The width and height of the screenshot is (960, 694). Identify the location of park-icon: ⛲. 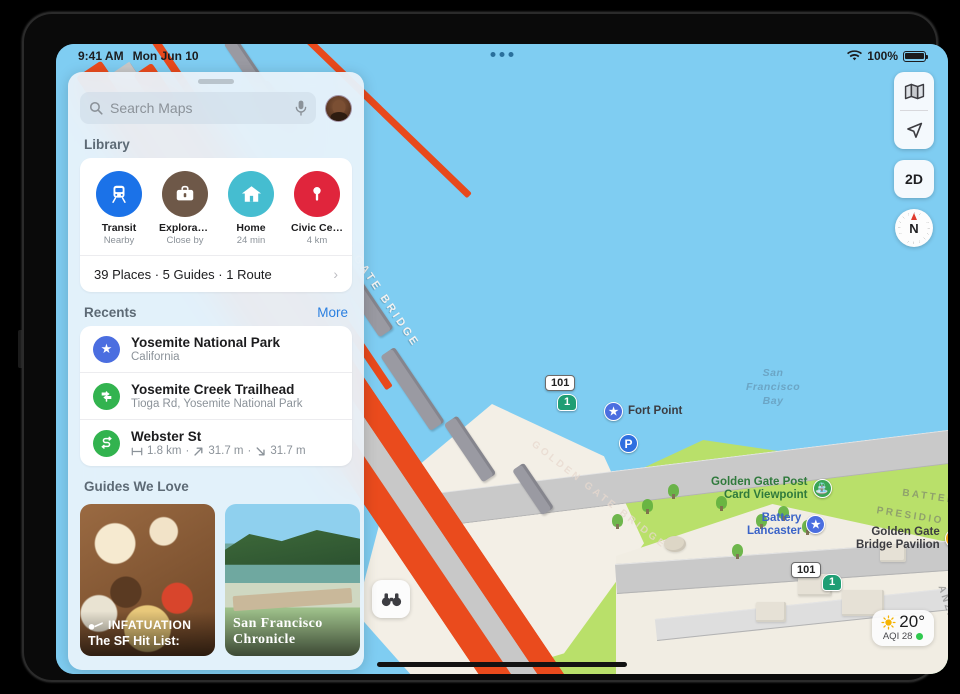
(822, 489).